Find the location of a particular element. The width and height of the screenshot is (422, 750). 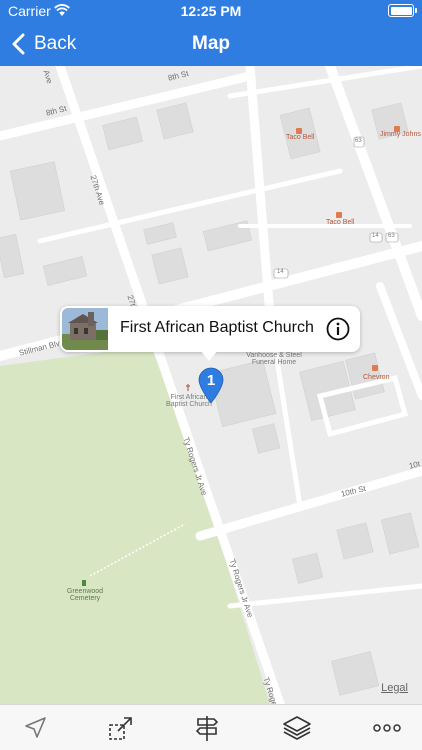

poi-taco-bell-2: Taco Bell is located at coordinates (340, 222).